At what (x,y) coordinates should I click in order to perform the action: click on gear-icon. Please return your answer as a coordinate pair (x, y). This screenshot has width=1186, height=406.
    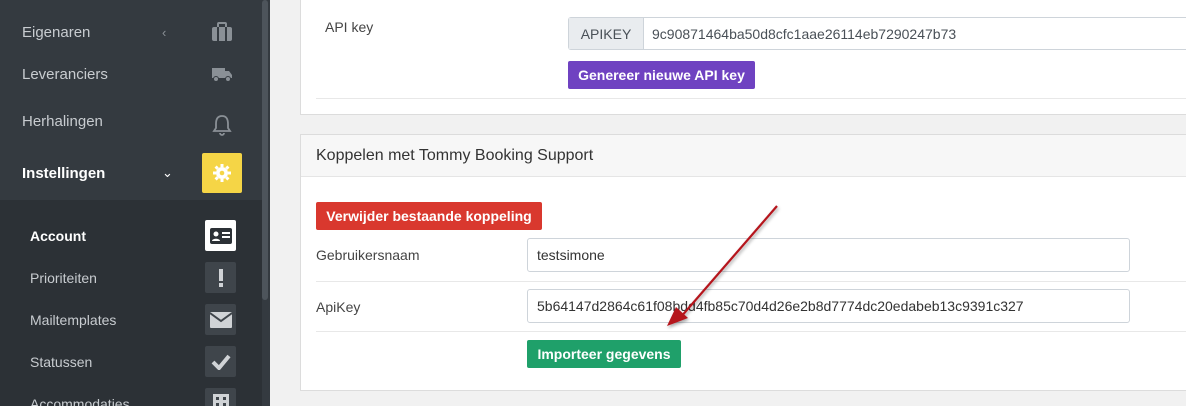
    Looking at the image, I should click on (222, 173).